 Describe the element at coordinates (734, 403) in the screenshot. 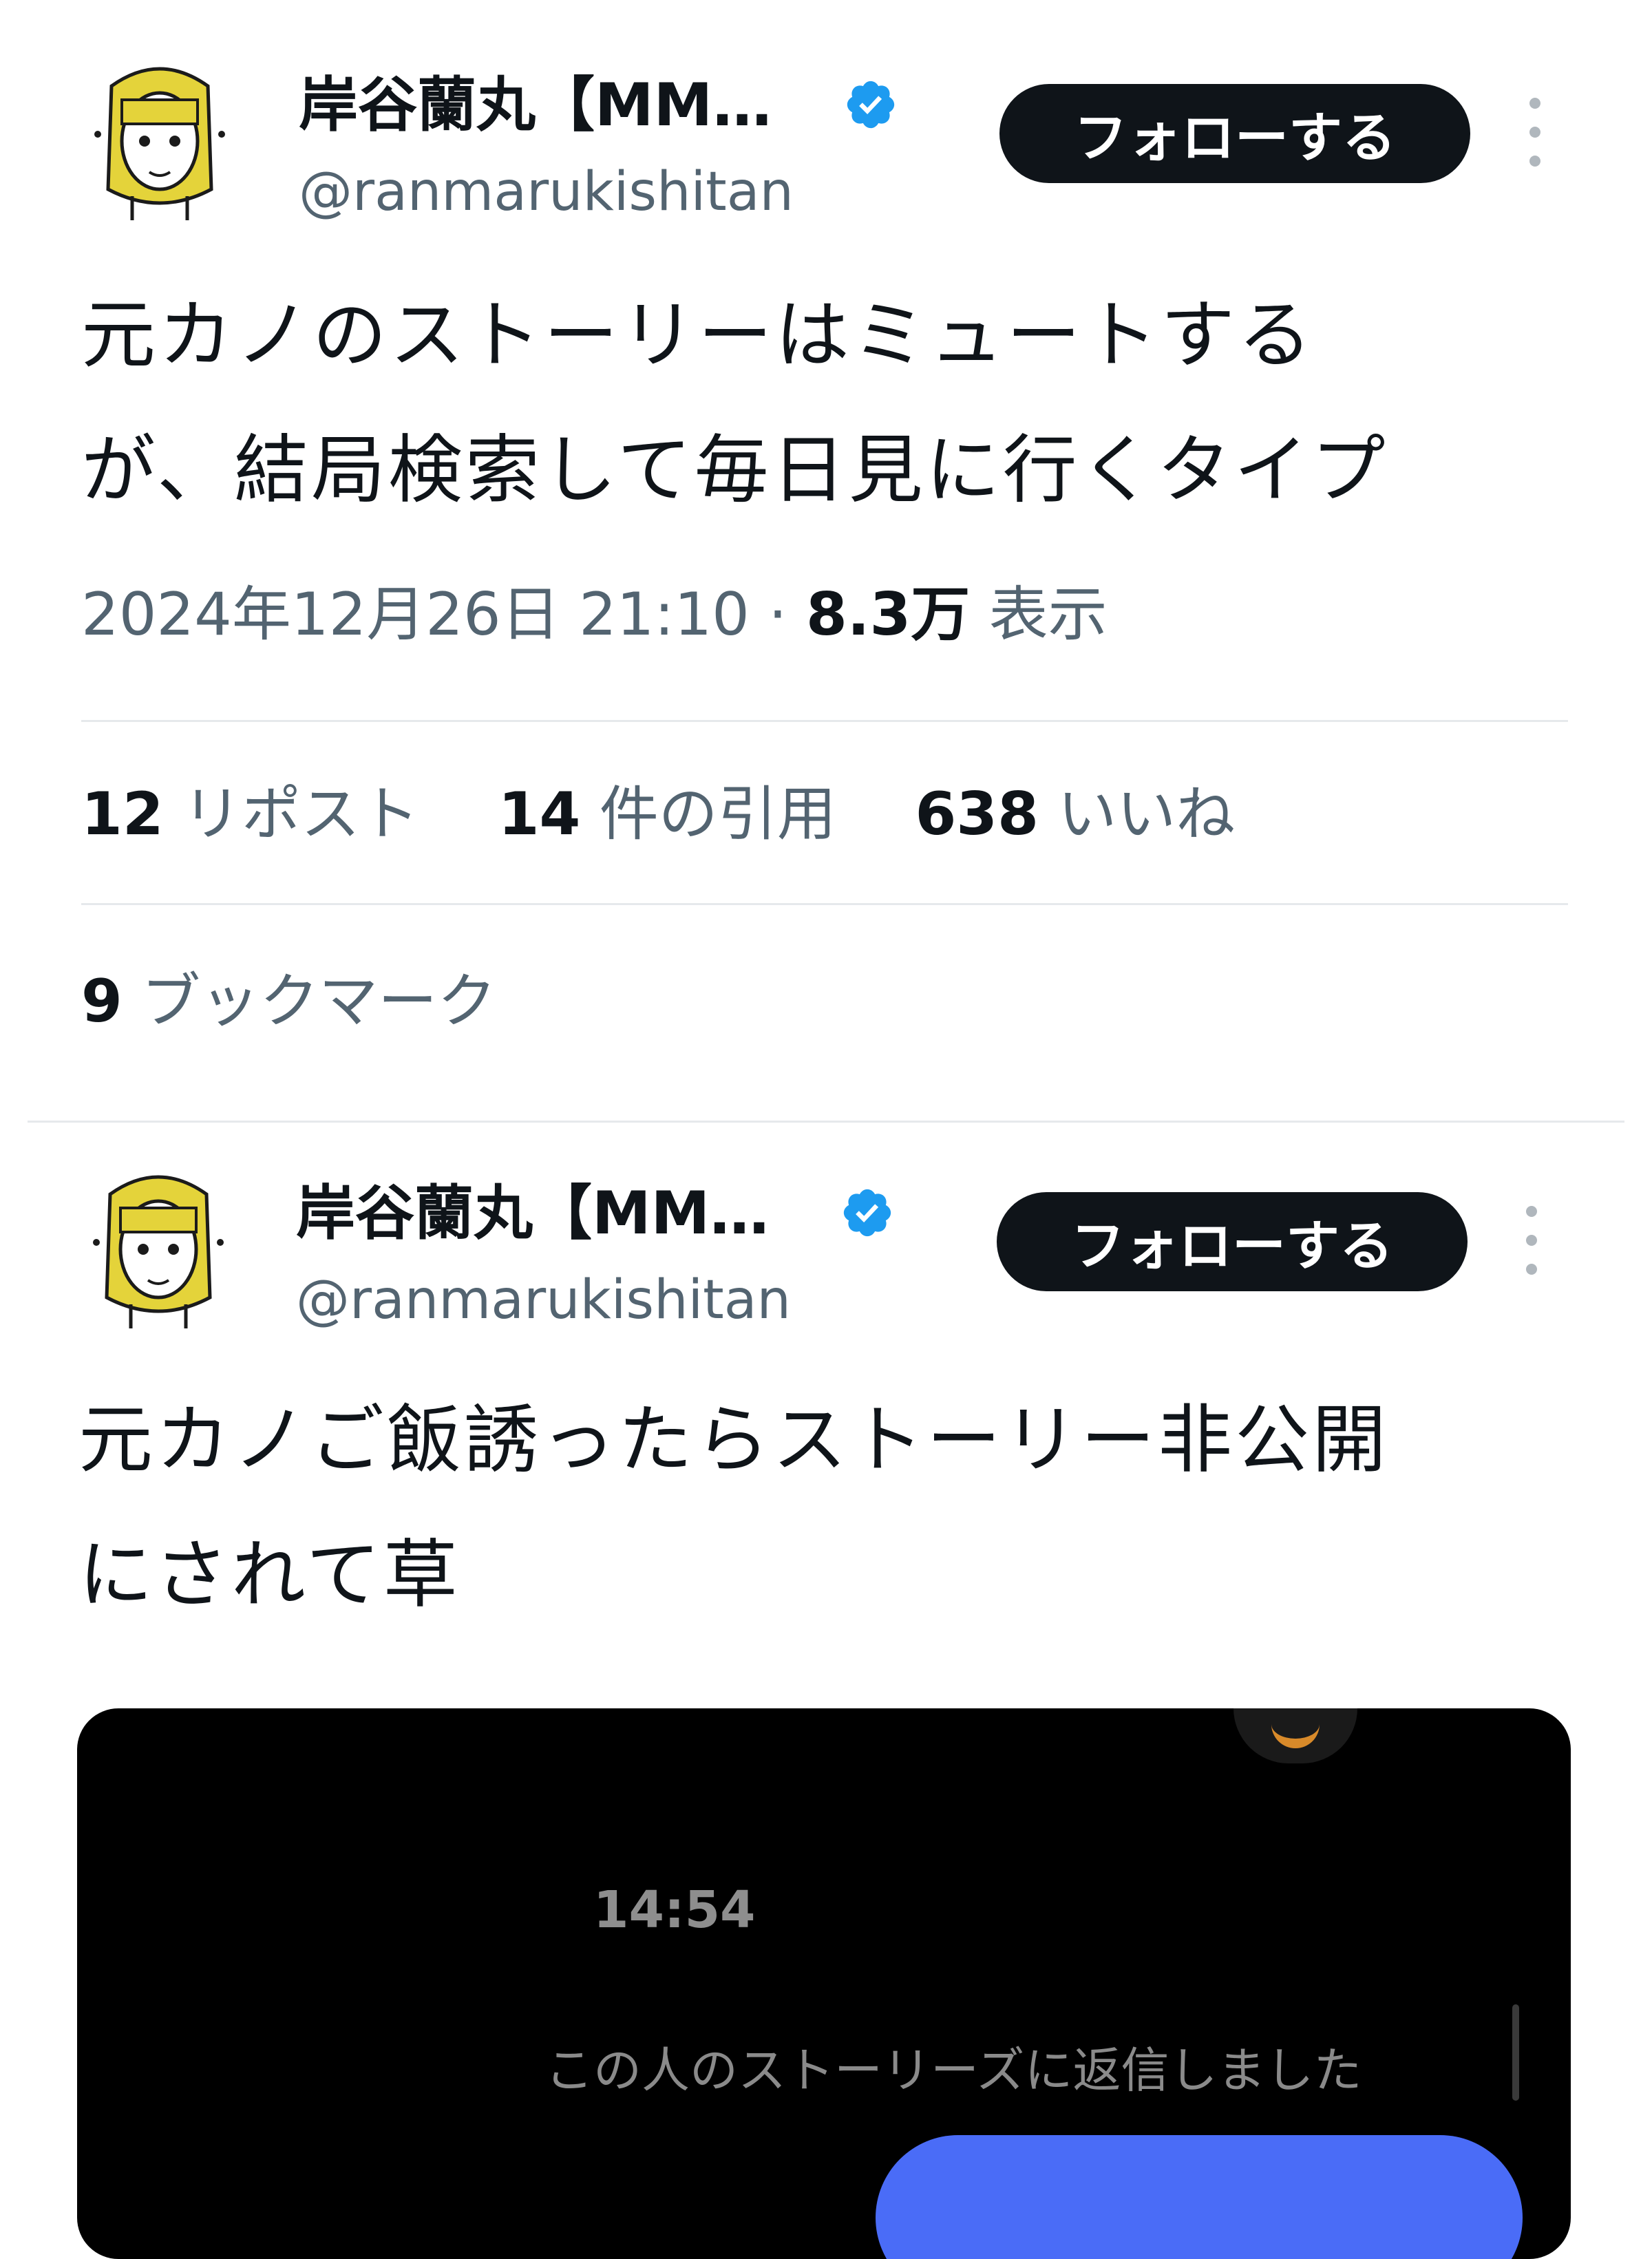

I see `tweet-text: 元カノのストーリーはミュートする が、結局検索して毎日見に行くタイプ` at that location.